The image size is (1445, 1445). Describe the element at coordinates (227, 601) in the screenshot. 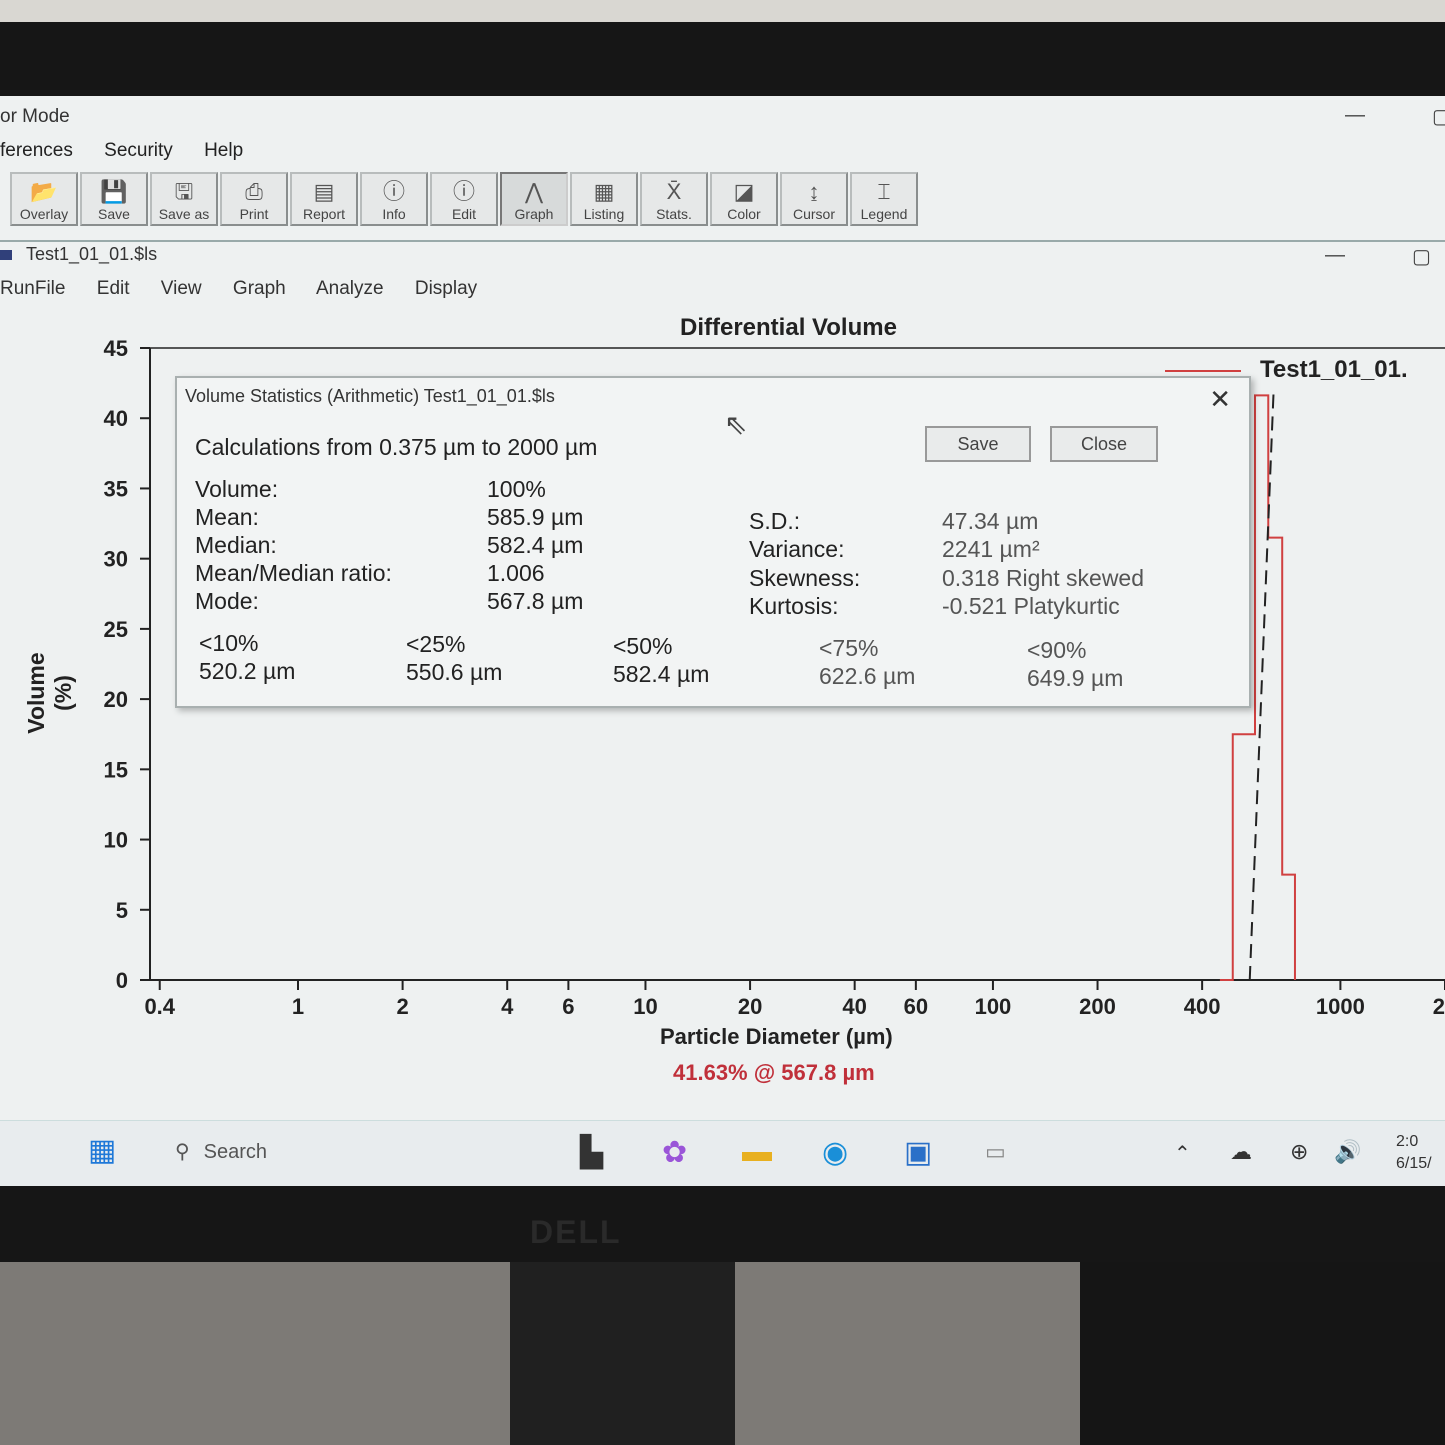

I see `stat-label: Mode:` at that location.